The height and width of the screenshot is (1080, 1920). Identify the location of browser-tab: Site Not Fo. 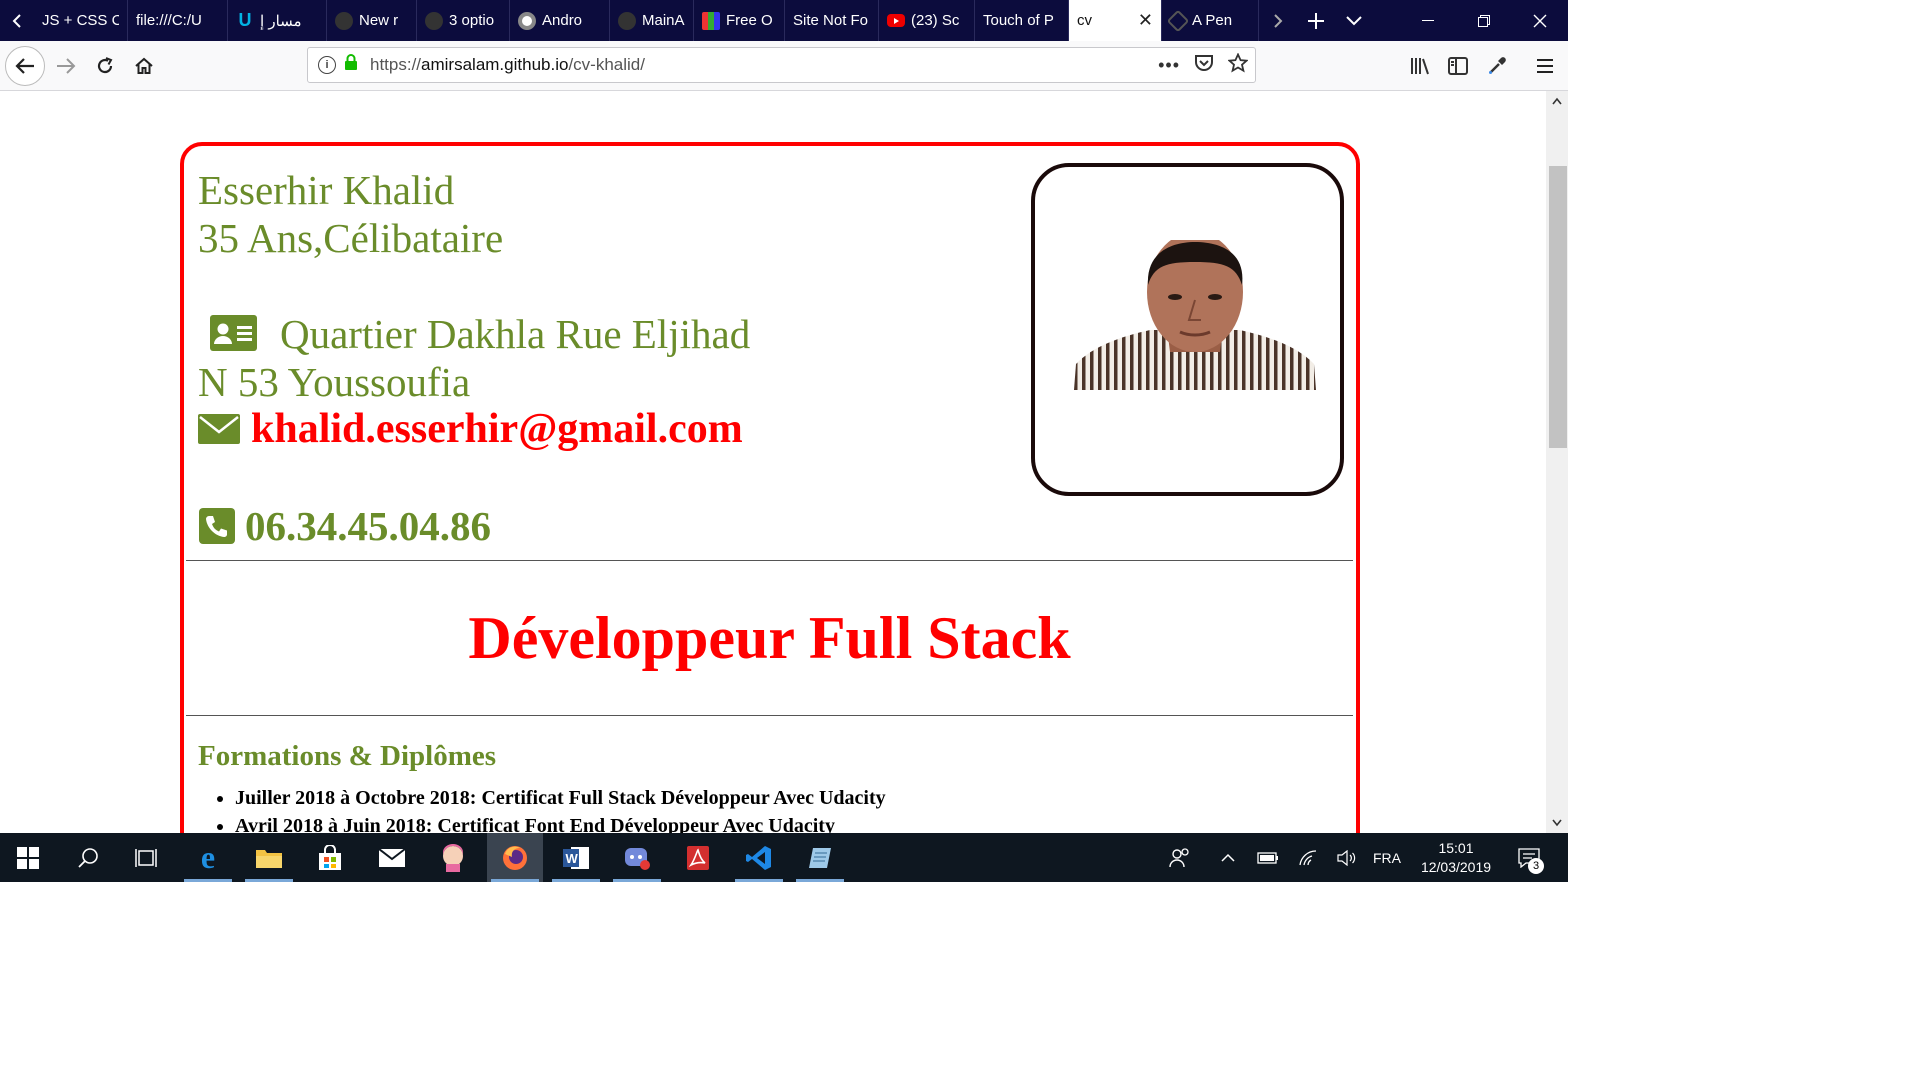
(832, 20).